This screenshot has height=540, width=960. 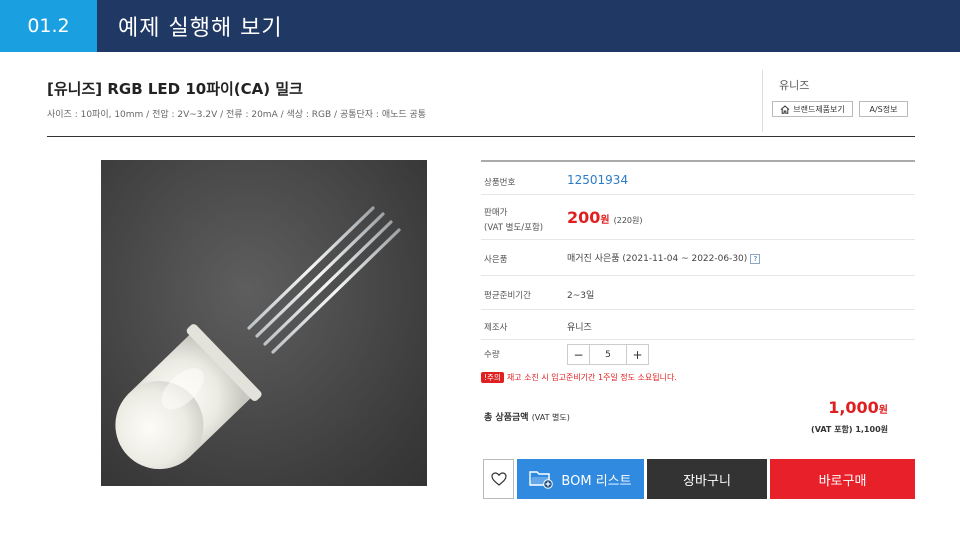 I want to click on buy-label: 바로구매, so click(x=842, y=481).